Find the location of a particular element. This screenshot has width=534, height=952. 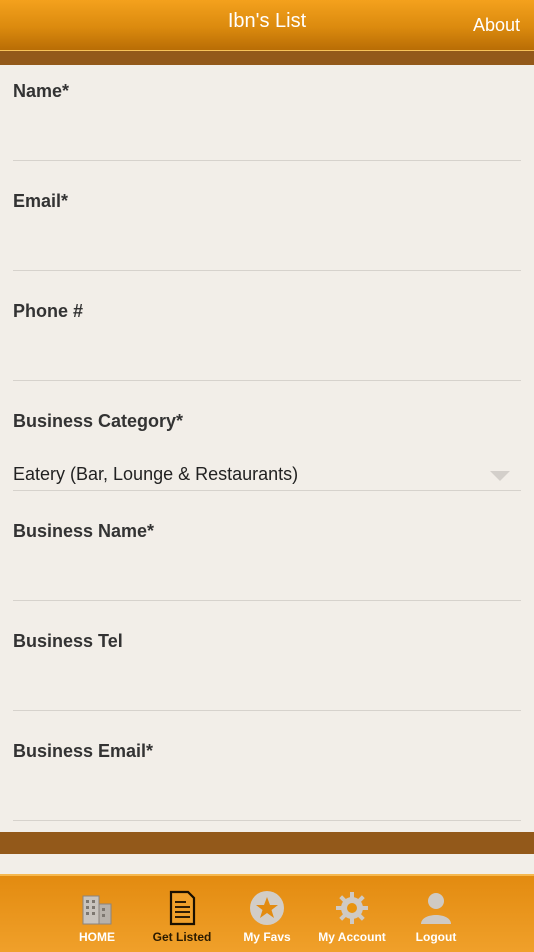

phone-field: Phone # is located at coordinates (267, 340).